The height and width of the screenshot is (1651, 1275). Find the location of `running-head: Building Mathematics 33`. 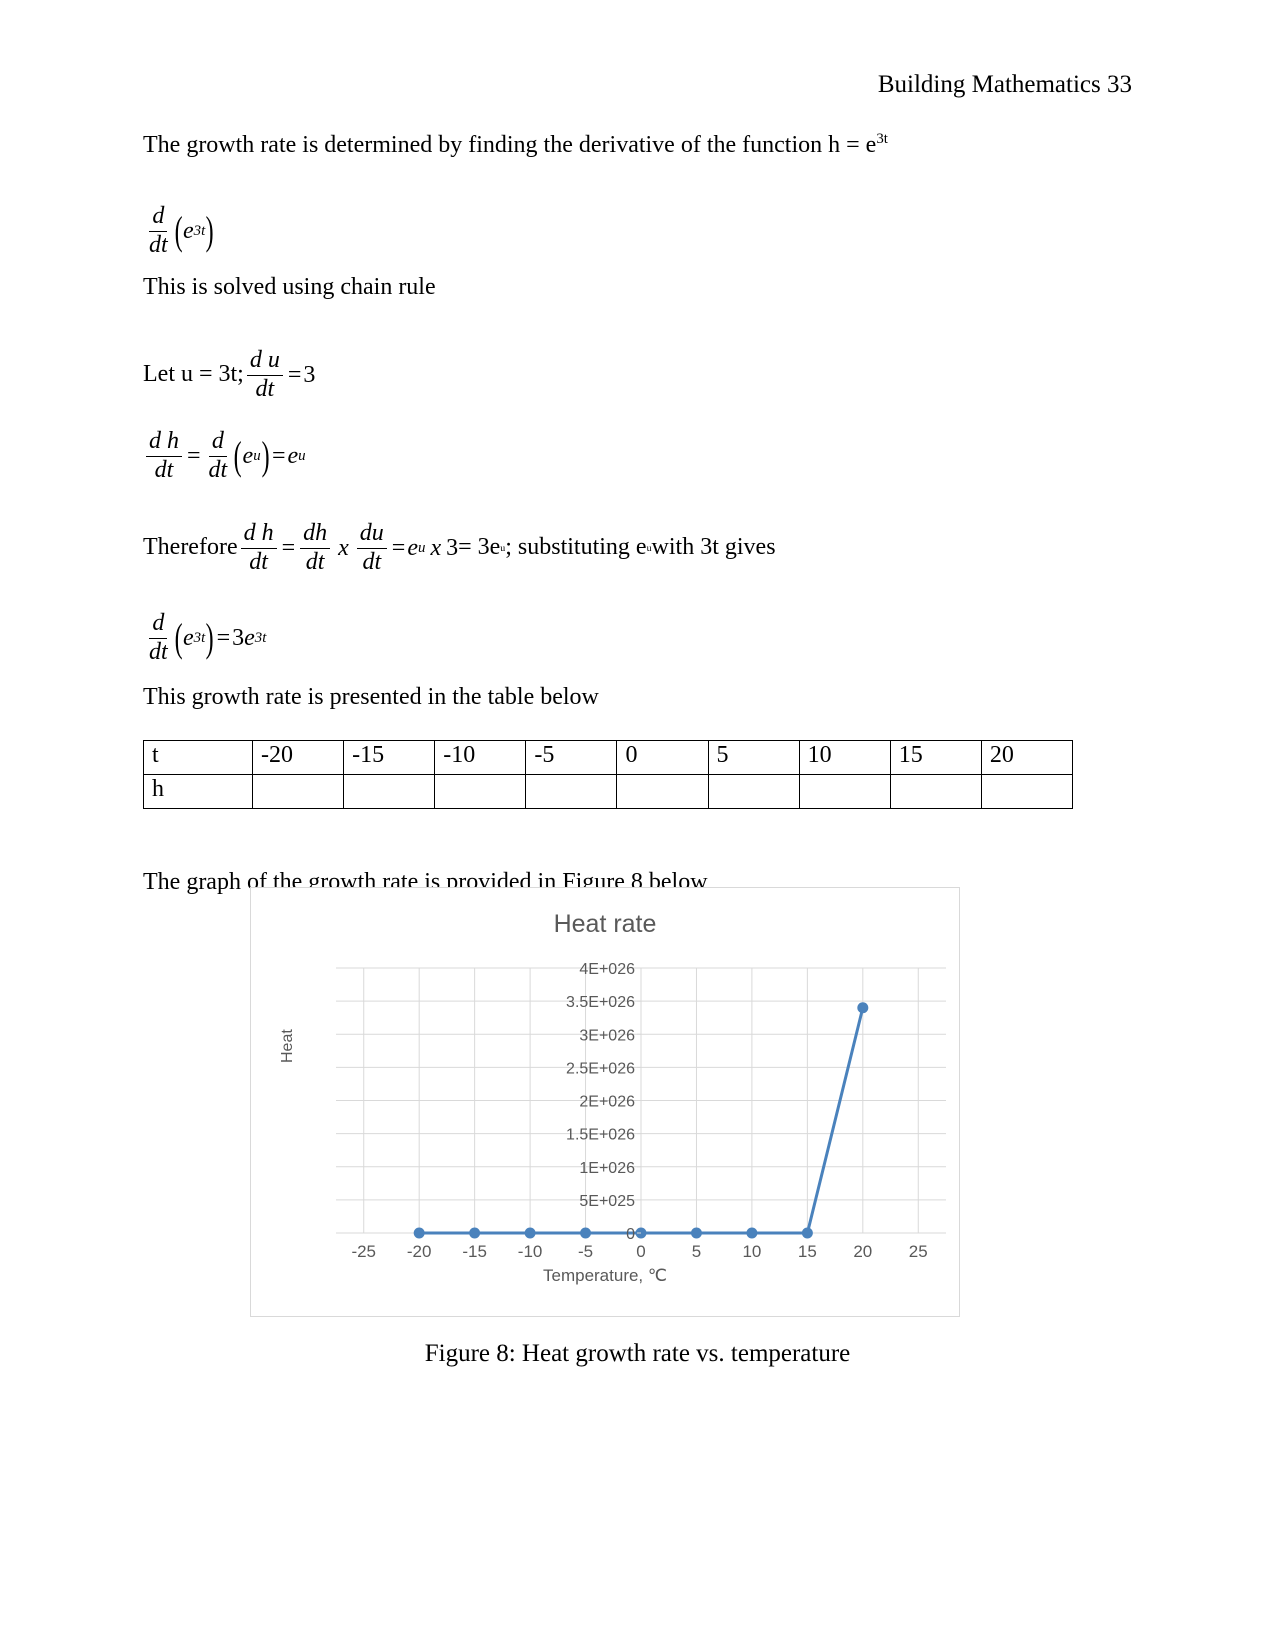

running-head: Building Mathematics 33 is located at coordinates (1004, 84).